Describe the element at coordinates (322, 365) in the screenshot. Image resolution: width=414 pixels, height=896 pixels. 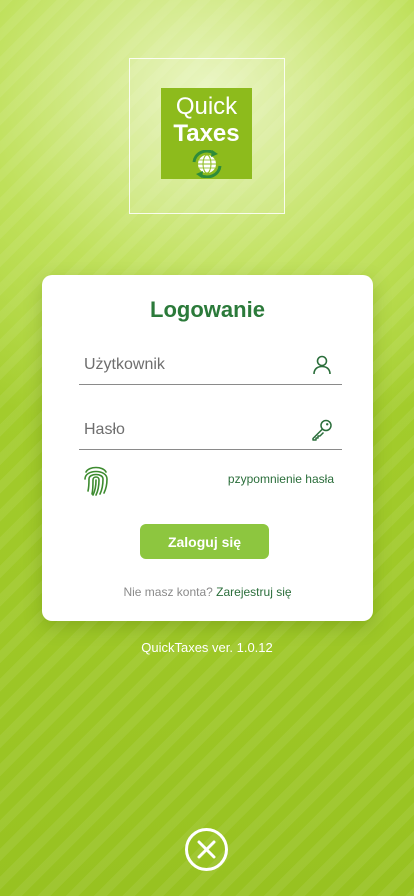
I see `user-icon` at that location.